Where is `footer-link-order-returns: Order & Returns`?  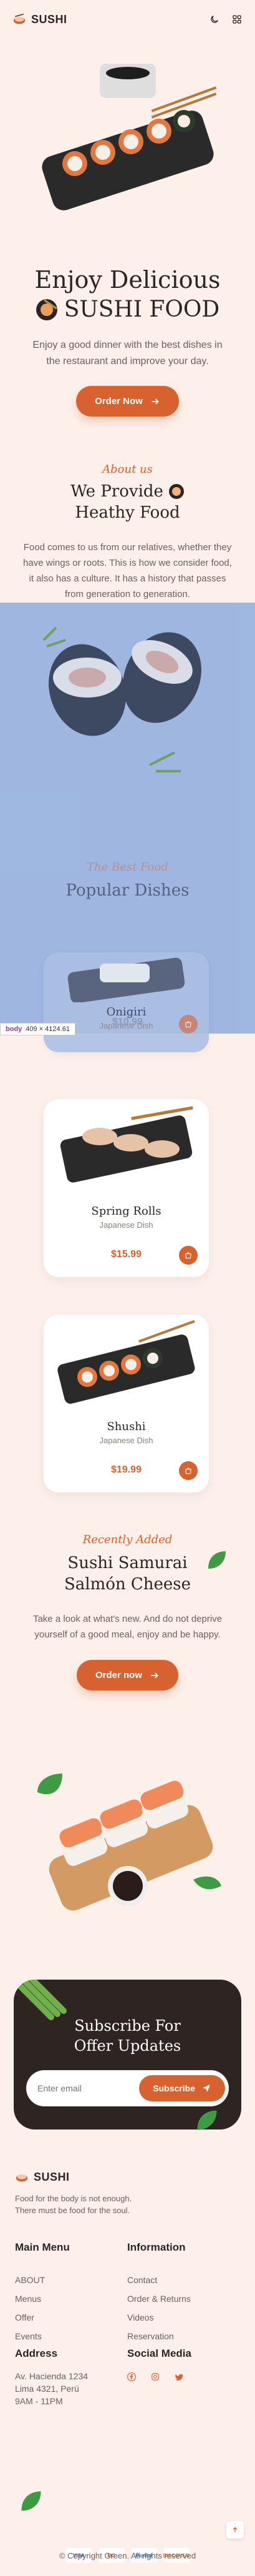
footer-link-order-returns: Order & Returns is located at coordinates (183, 2299).